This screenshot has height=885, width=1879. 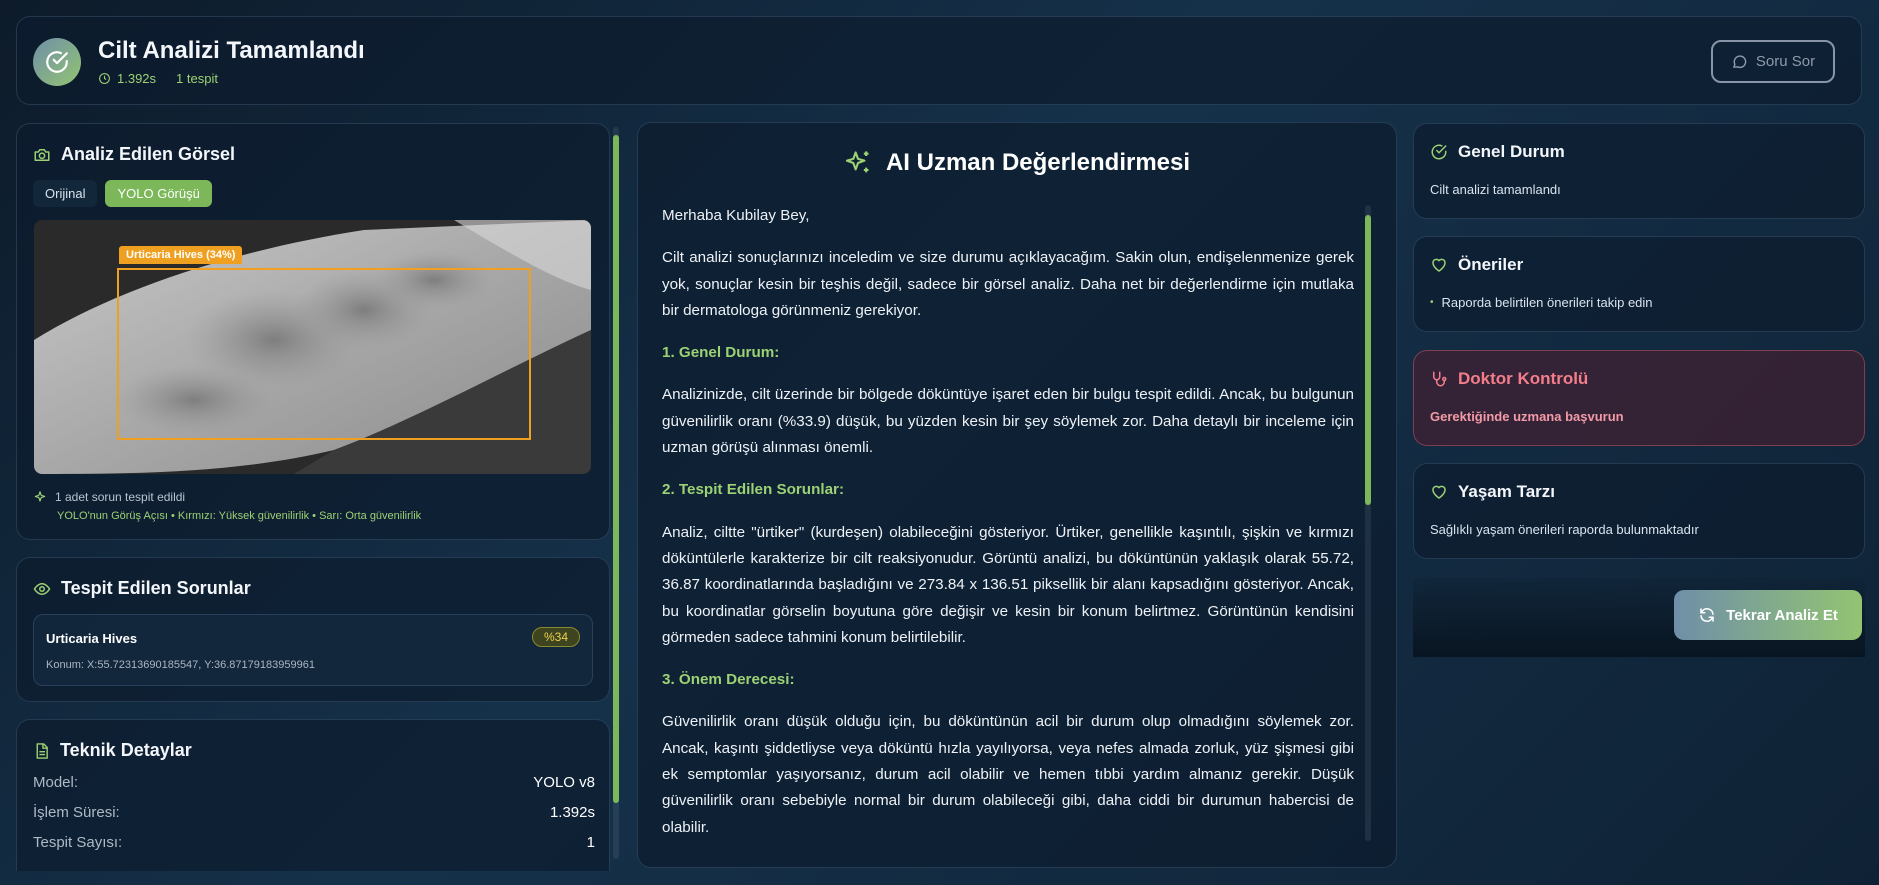 I want to click on issues-panel-title-text: Tespit Edilen Sorunlar, so click(x=156, y=588).